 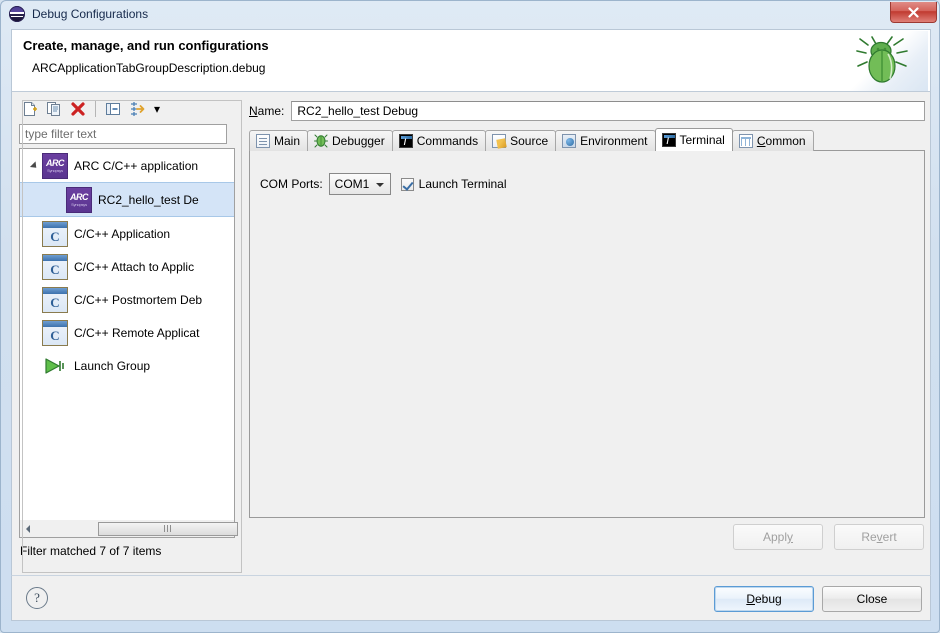 I want to click on scrollbar-track, so click(x=137, y=528).